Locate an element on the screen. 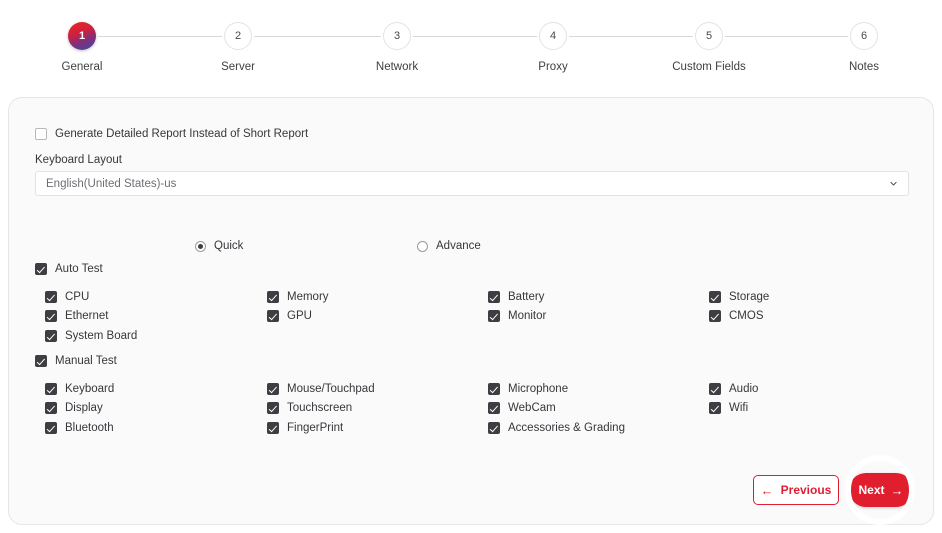  next-button-label: Next is located at coordinates (871, 490).